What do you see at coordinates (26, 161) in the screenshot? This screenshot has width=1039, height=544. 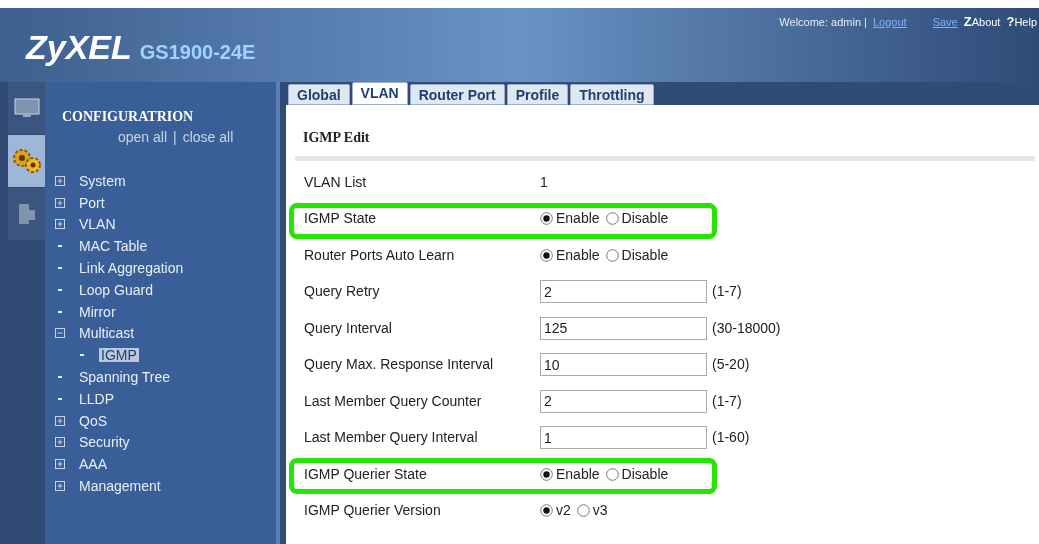 I see `gears-icon` at bounding box center [26, 161].